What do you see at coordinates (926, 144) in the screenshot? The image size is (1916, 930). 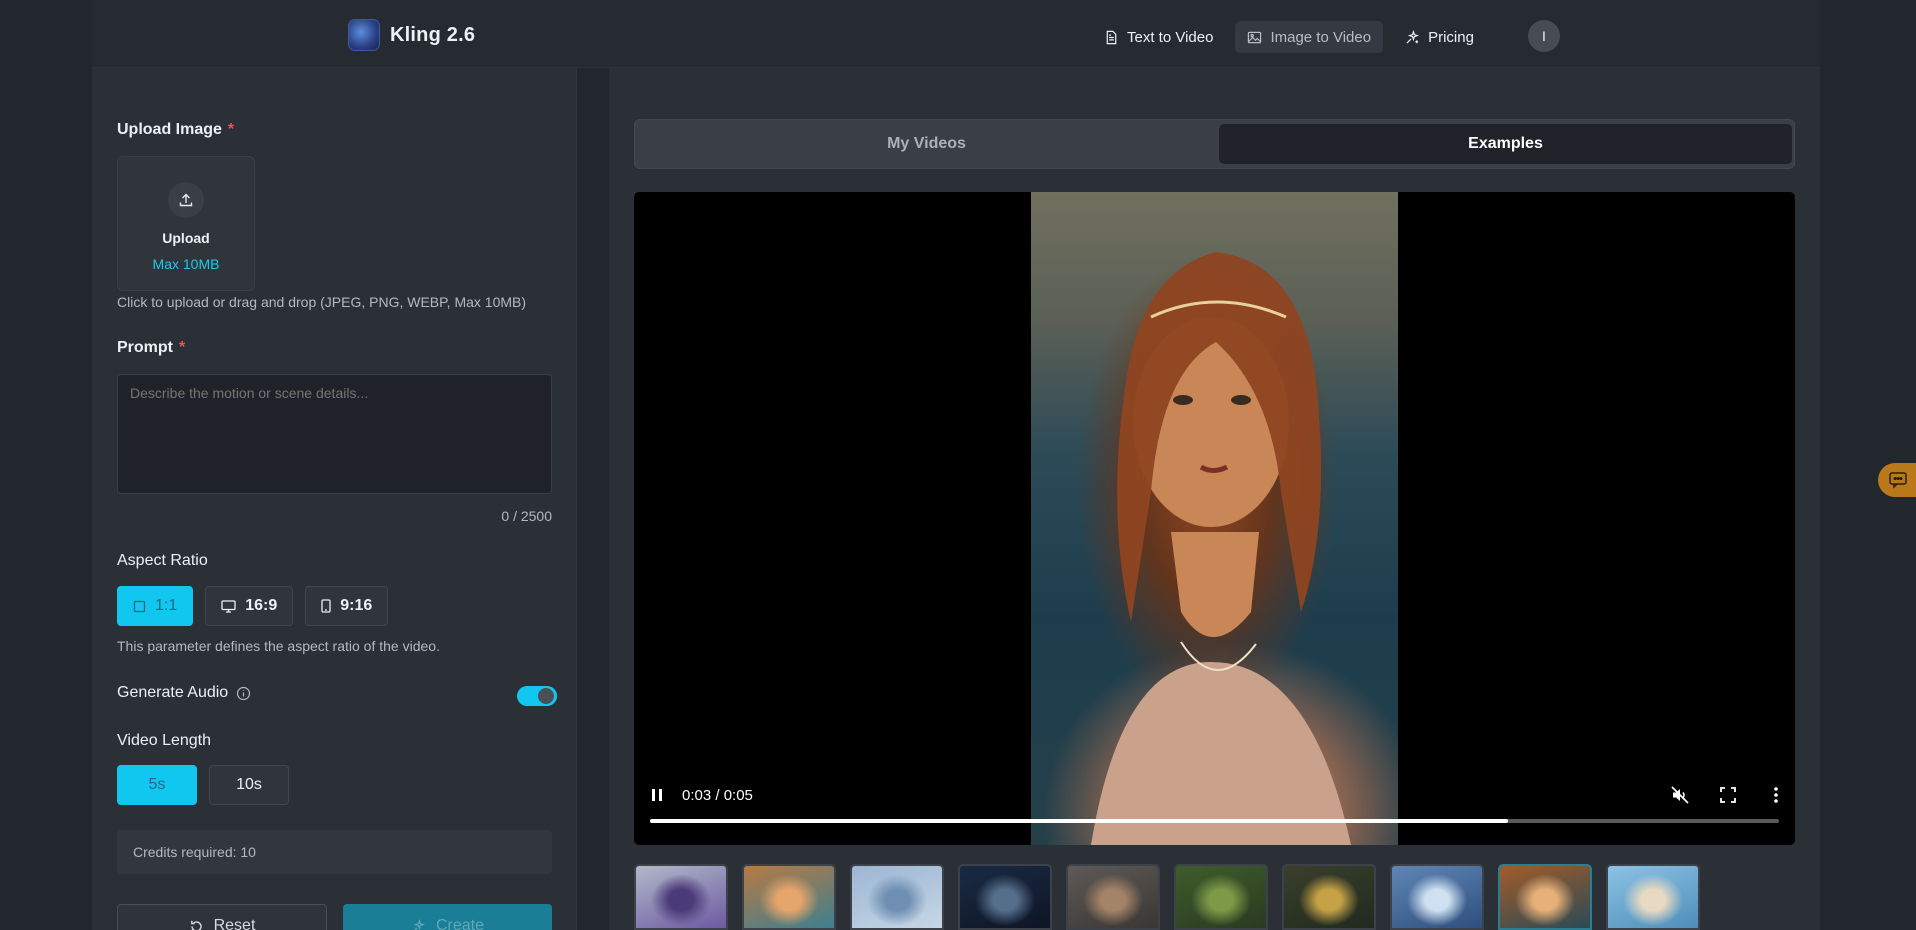 I see `tab-my-videos: My Videos` at bounding box center [926, 144].